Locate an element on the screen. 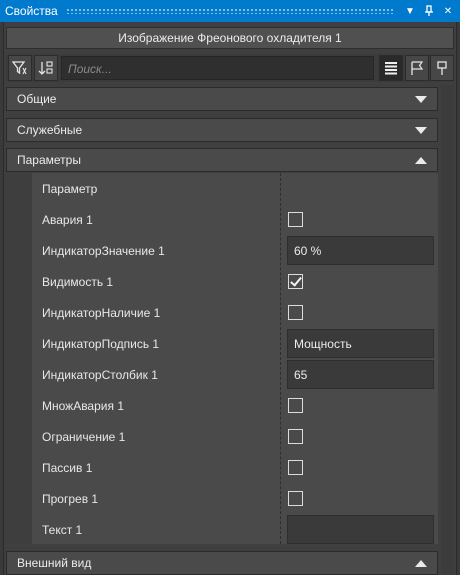 The width and height of the screenshot is (460, 575). property-label: Ограничение 1 is located at coordinates (84, 437).